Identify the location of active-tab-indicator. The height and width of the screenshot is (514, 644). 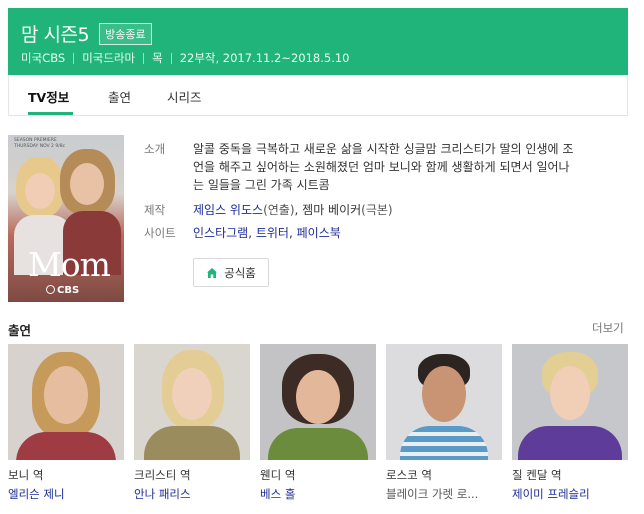
(50, 113).